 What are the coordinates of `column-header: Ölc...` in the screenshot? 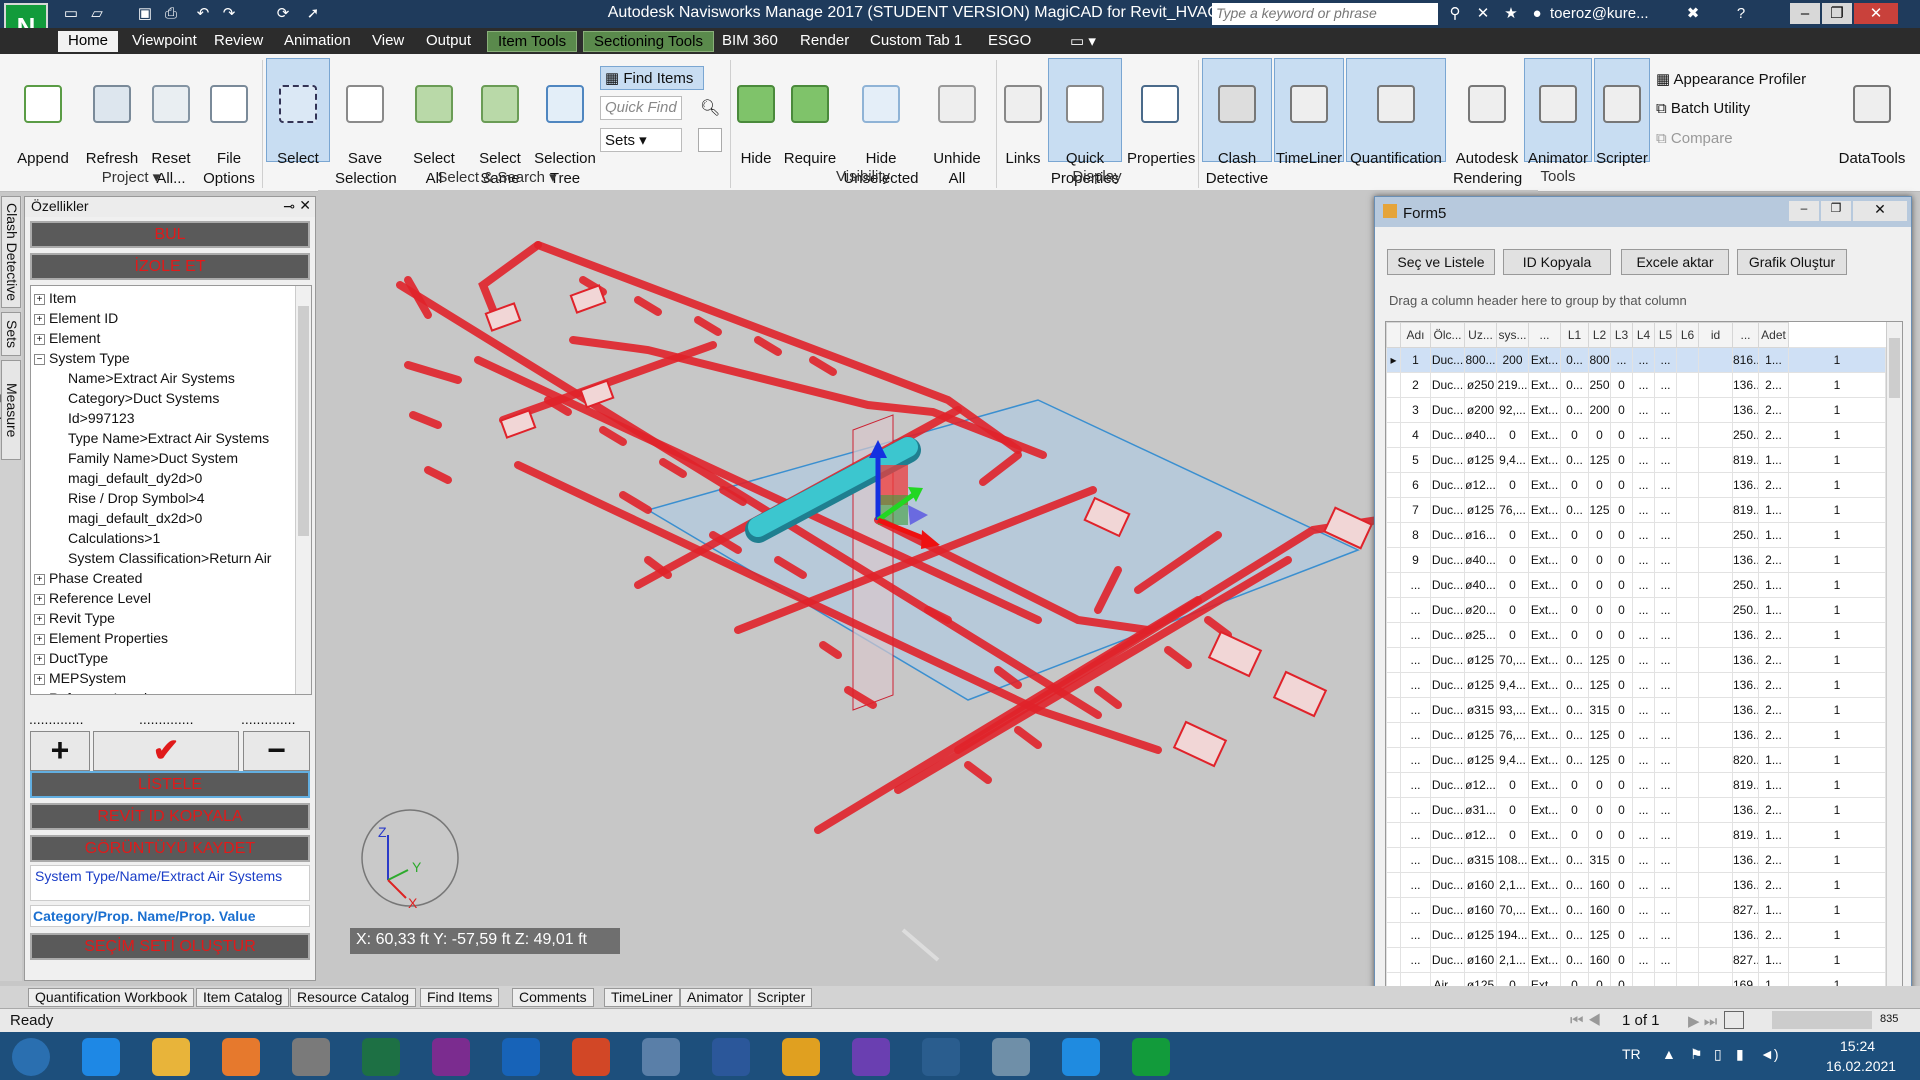 It's located at (1447, 335).